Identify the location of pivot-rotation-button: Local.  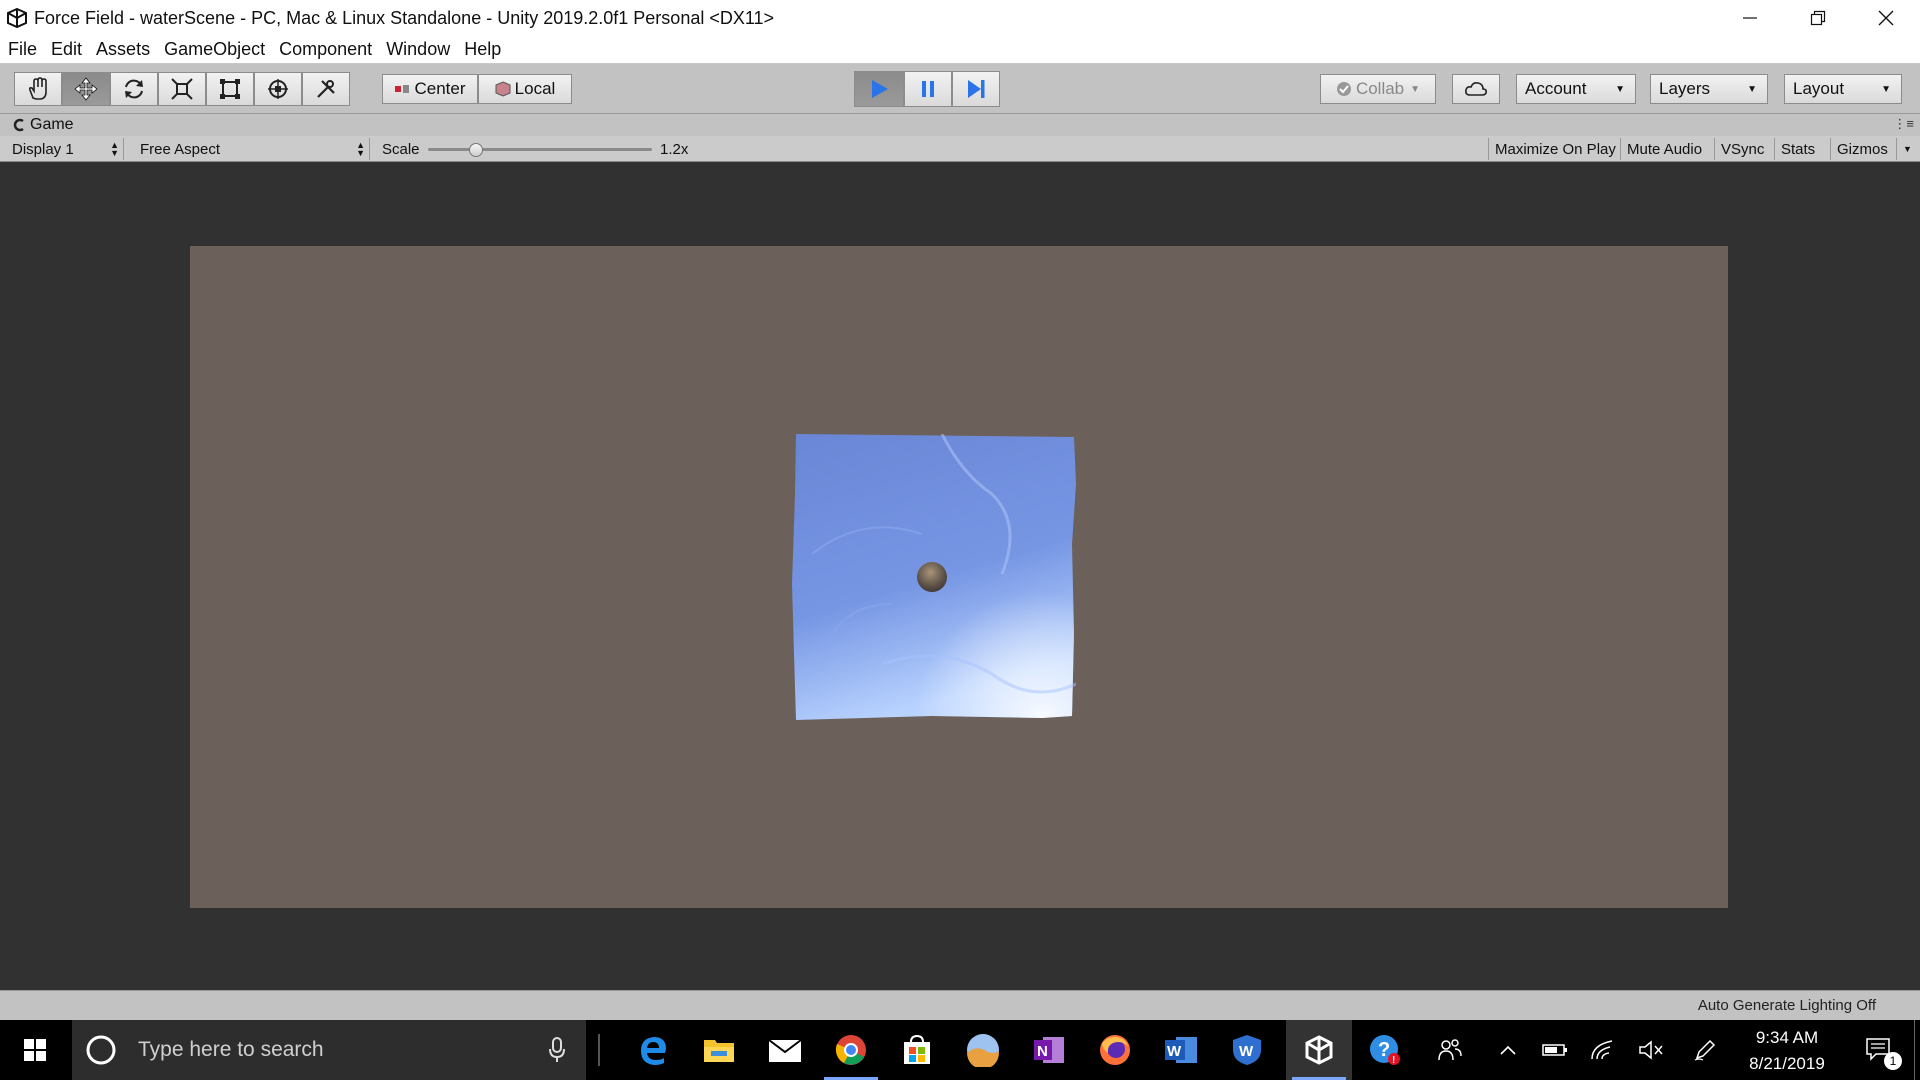
(525, 89).